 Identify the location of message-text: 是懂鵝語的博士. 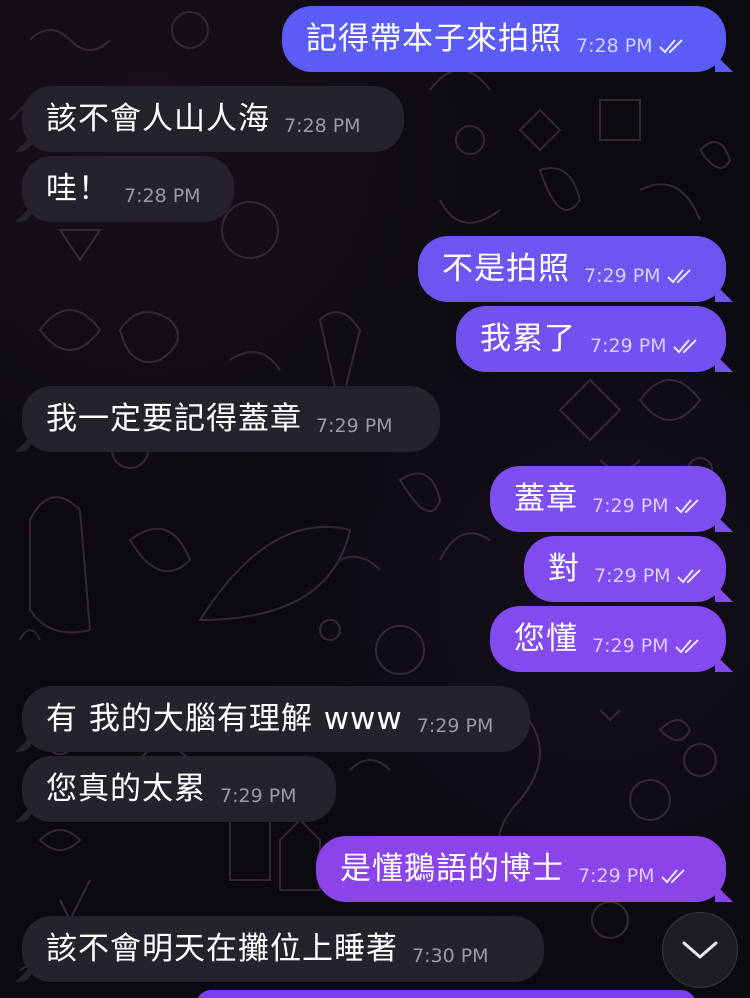
(452, 868).